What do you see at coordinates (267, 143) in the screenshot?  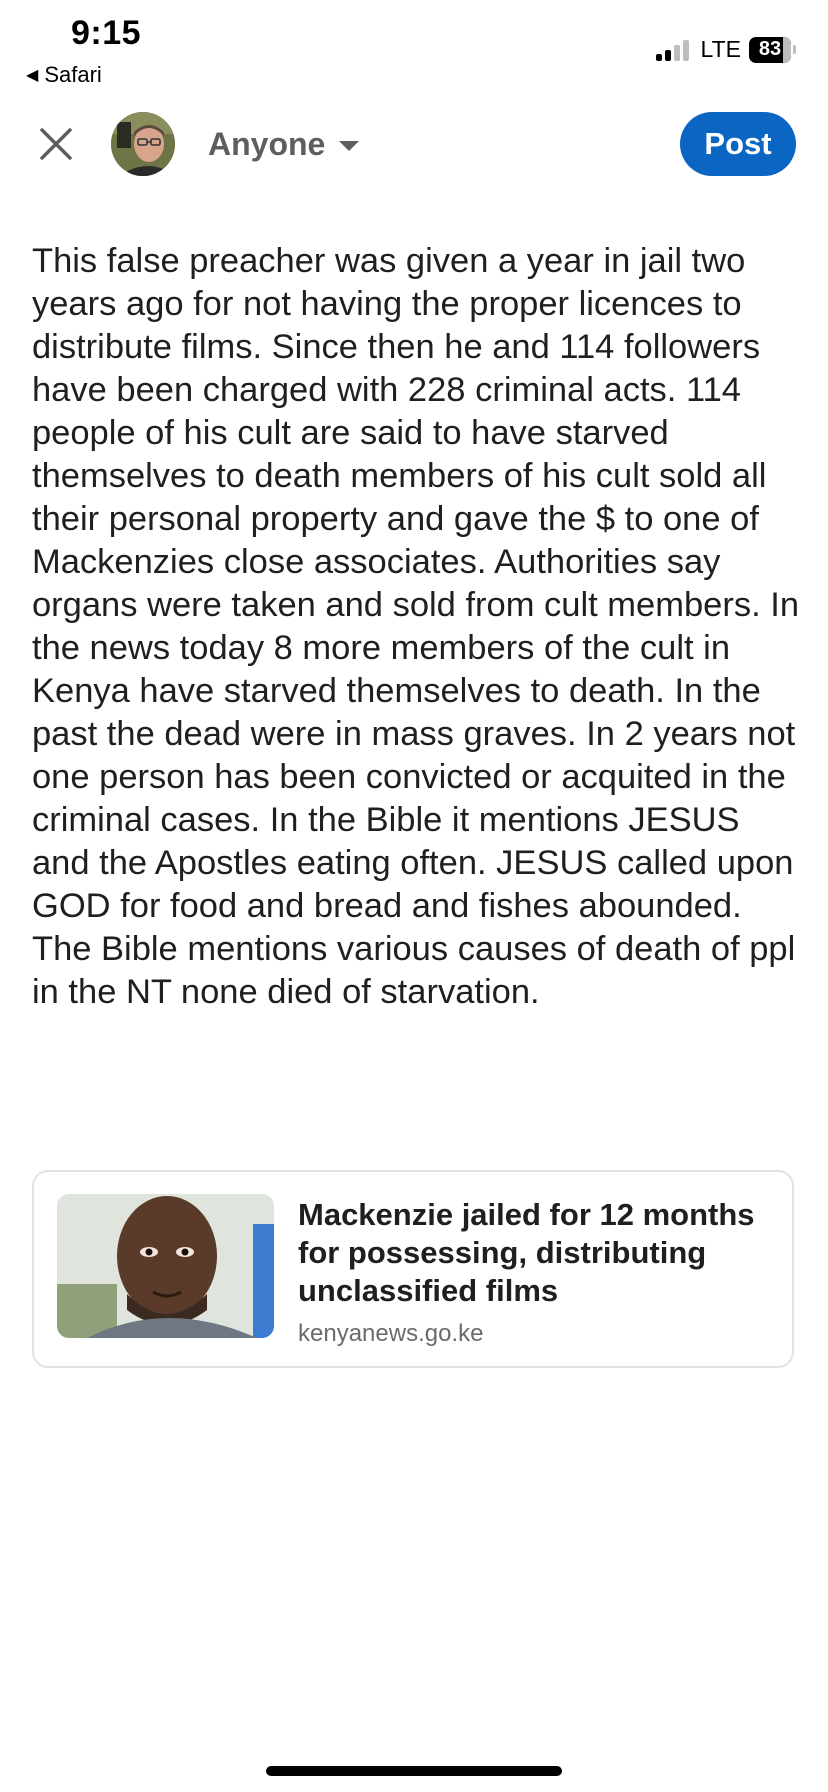 I see `audience-label: Anyone` at bounding box center [267, 143].